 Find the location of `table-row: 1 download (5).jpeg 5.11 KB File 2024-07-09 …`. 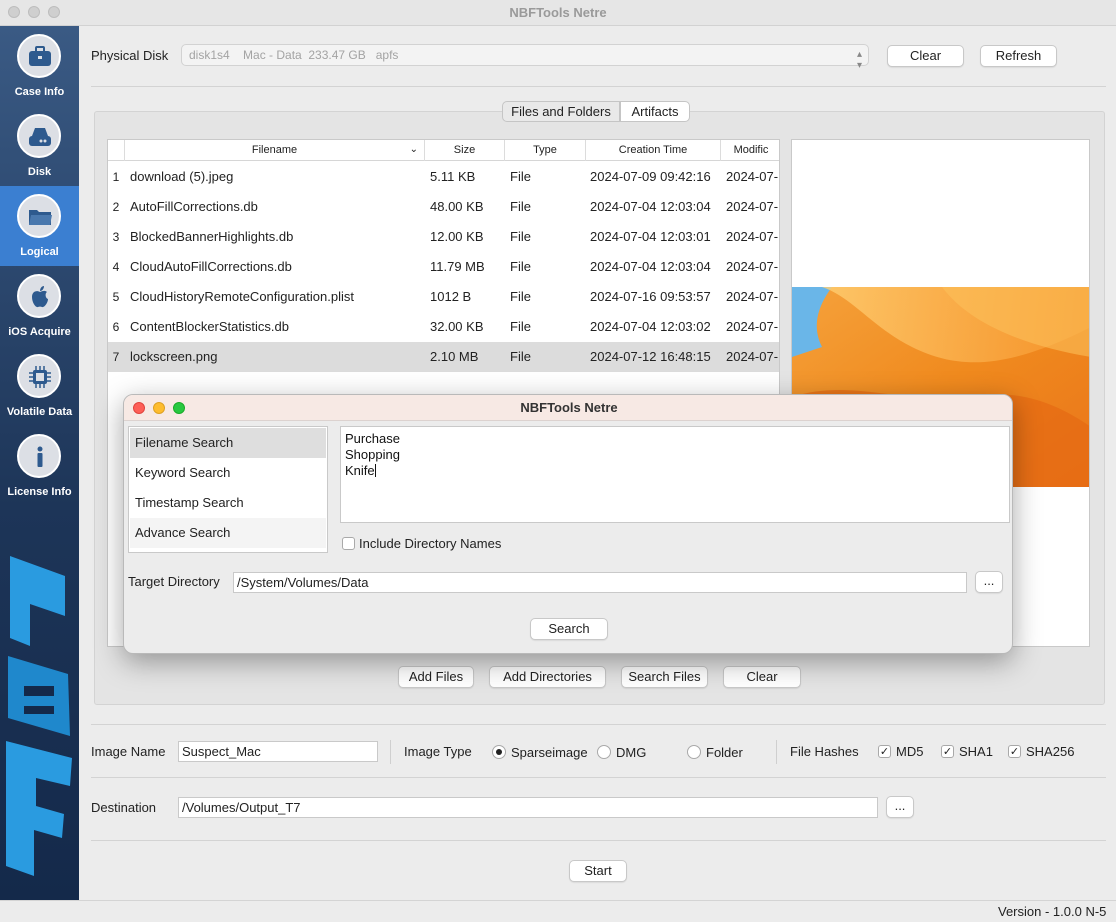

table-row: 1 download (5).jpeg 5.11 KB File 2024-07-09 … is located at coordinates (443, 177).